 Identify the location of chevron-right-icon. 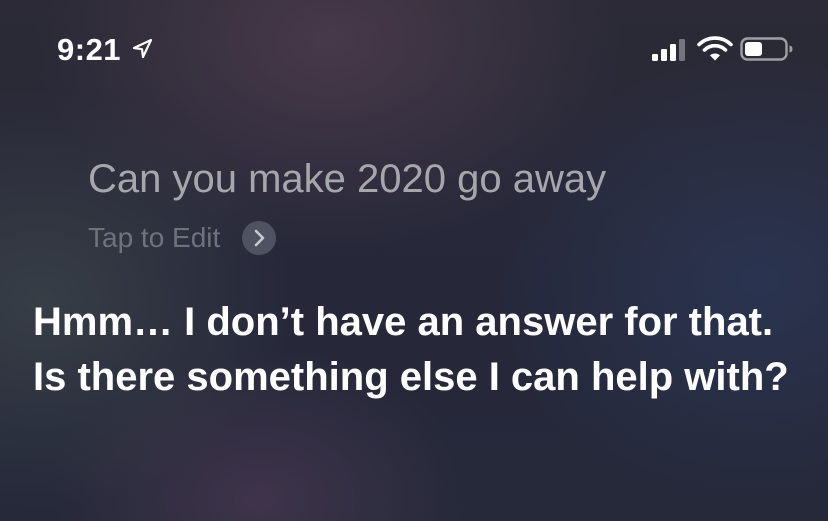
(259, 238).